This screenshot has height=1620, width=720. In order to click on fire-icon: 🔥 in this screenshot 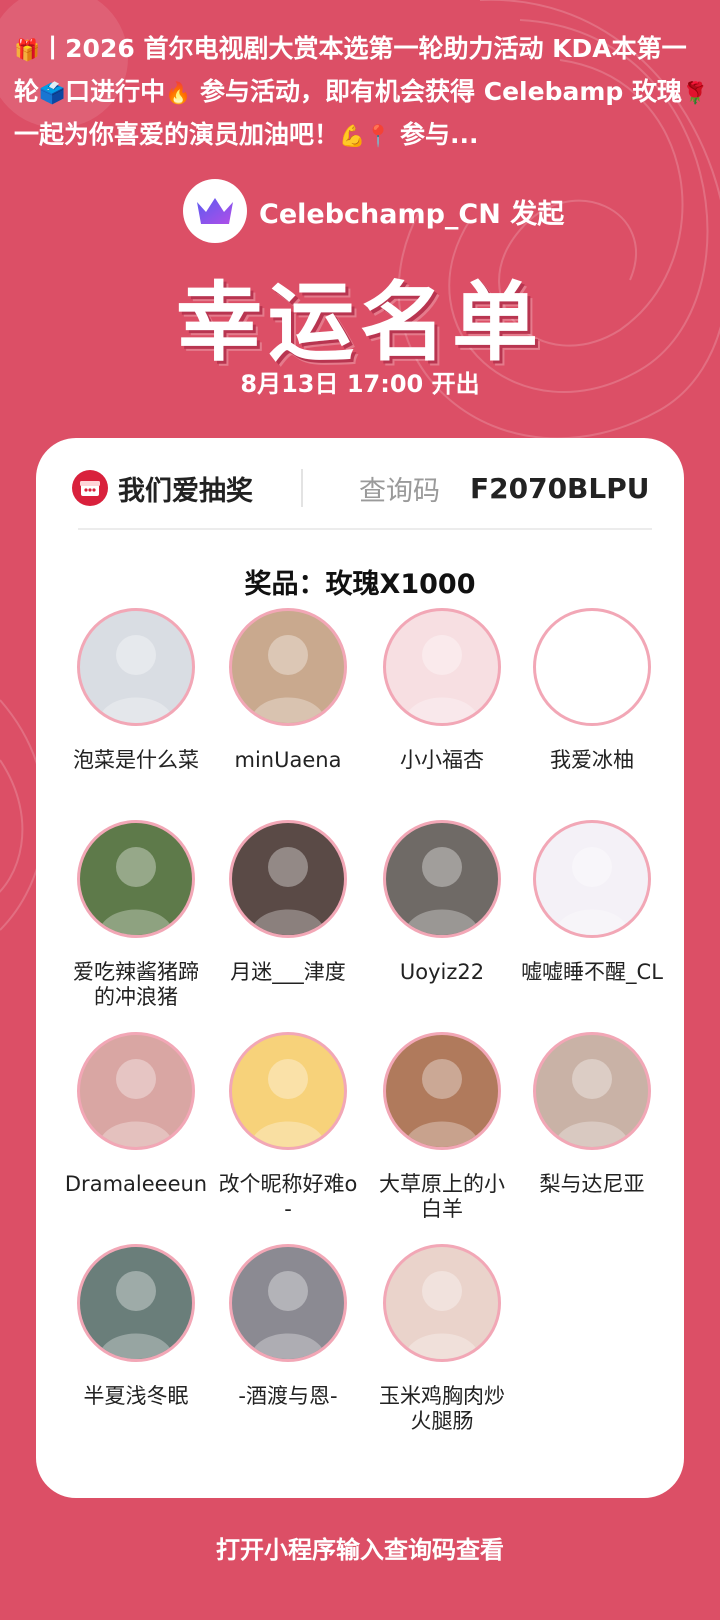, I will do `click(178, 93)`.